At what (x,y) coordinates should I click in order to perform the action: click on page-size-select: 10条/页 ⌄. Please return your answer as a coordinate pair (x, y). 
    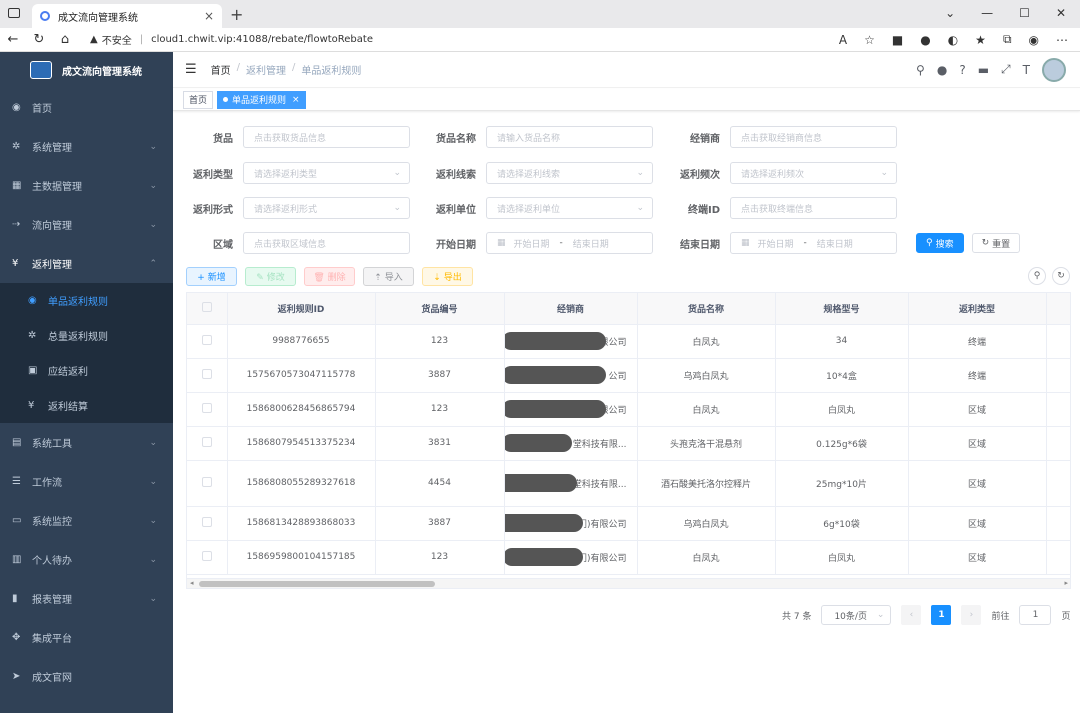
    Looking at the image, I should click on (856, 615).